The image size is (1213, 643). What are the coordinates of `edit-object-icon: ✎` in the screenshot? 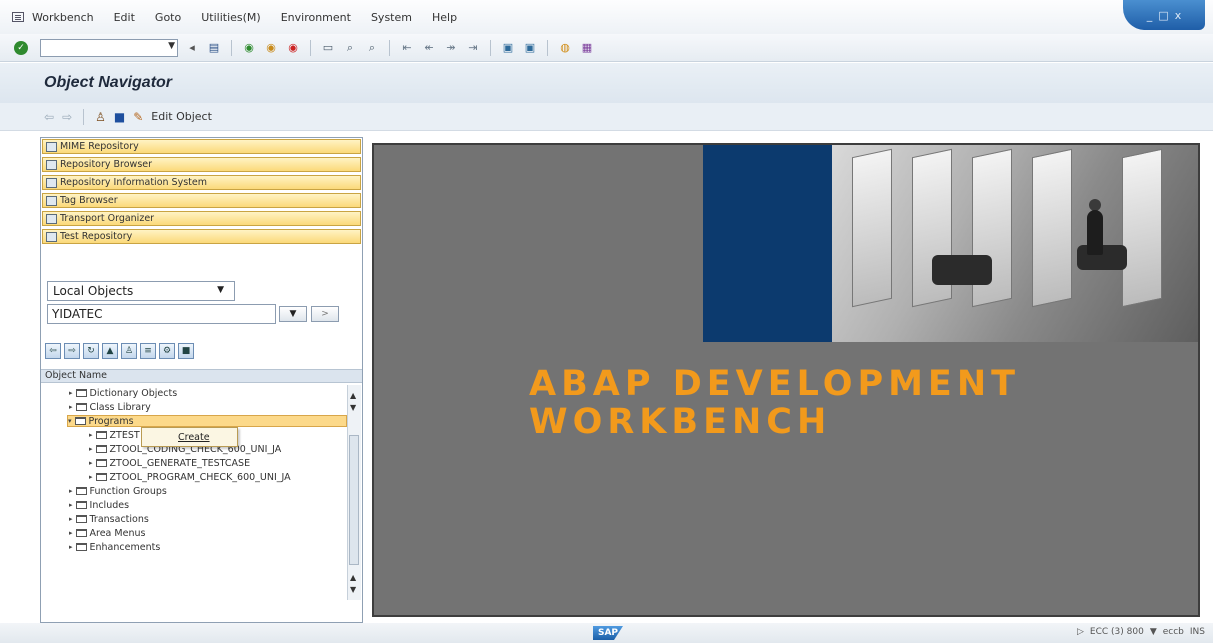 It's located at (138, 117).